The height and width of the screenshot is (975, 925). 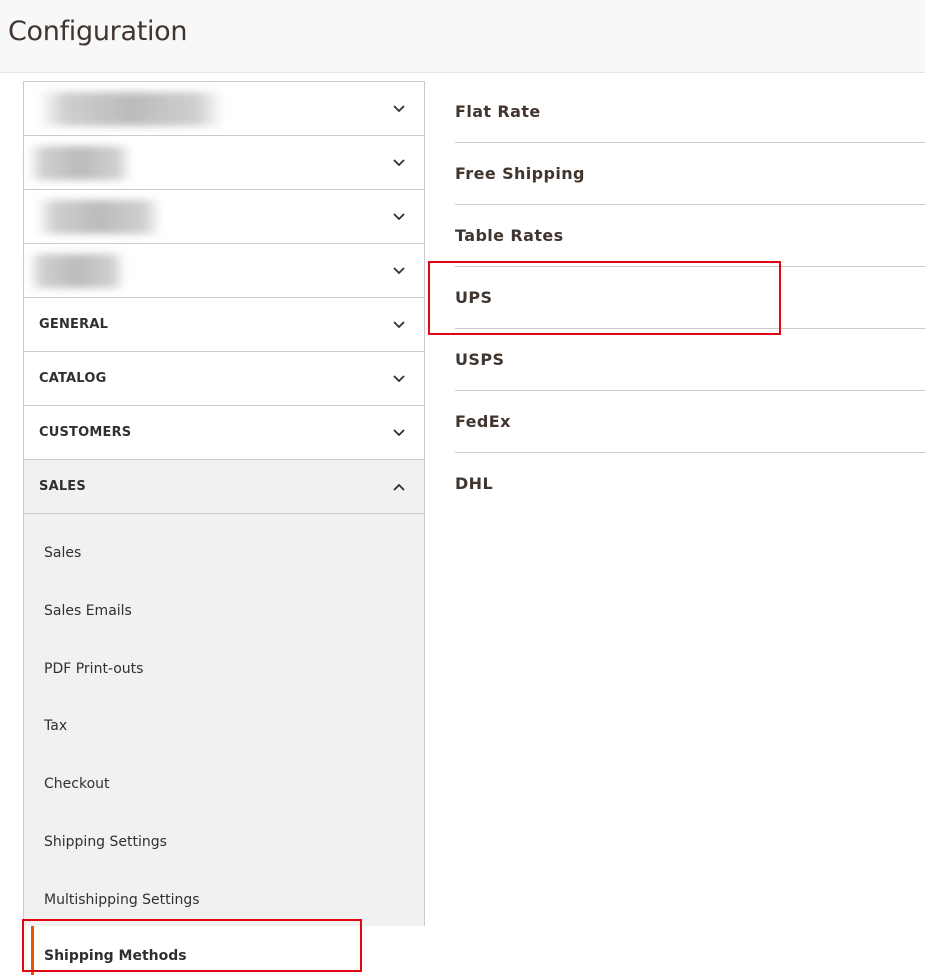 What do you see at coordinates (122, 900) in the screenshot?
I see `subnav-item-multishipping-settings: Multishipping Settings` at bounding box center [122, 900].